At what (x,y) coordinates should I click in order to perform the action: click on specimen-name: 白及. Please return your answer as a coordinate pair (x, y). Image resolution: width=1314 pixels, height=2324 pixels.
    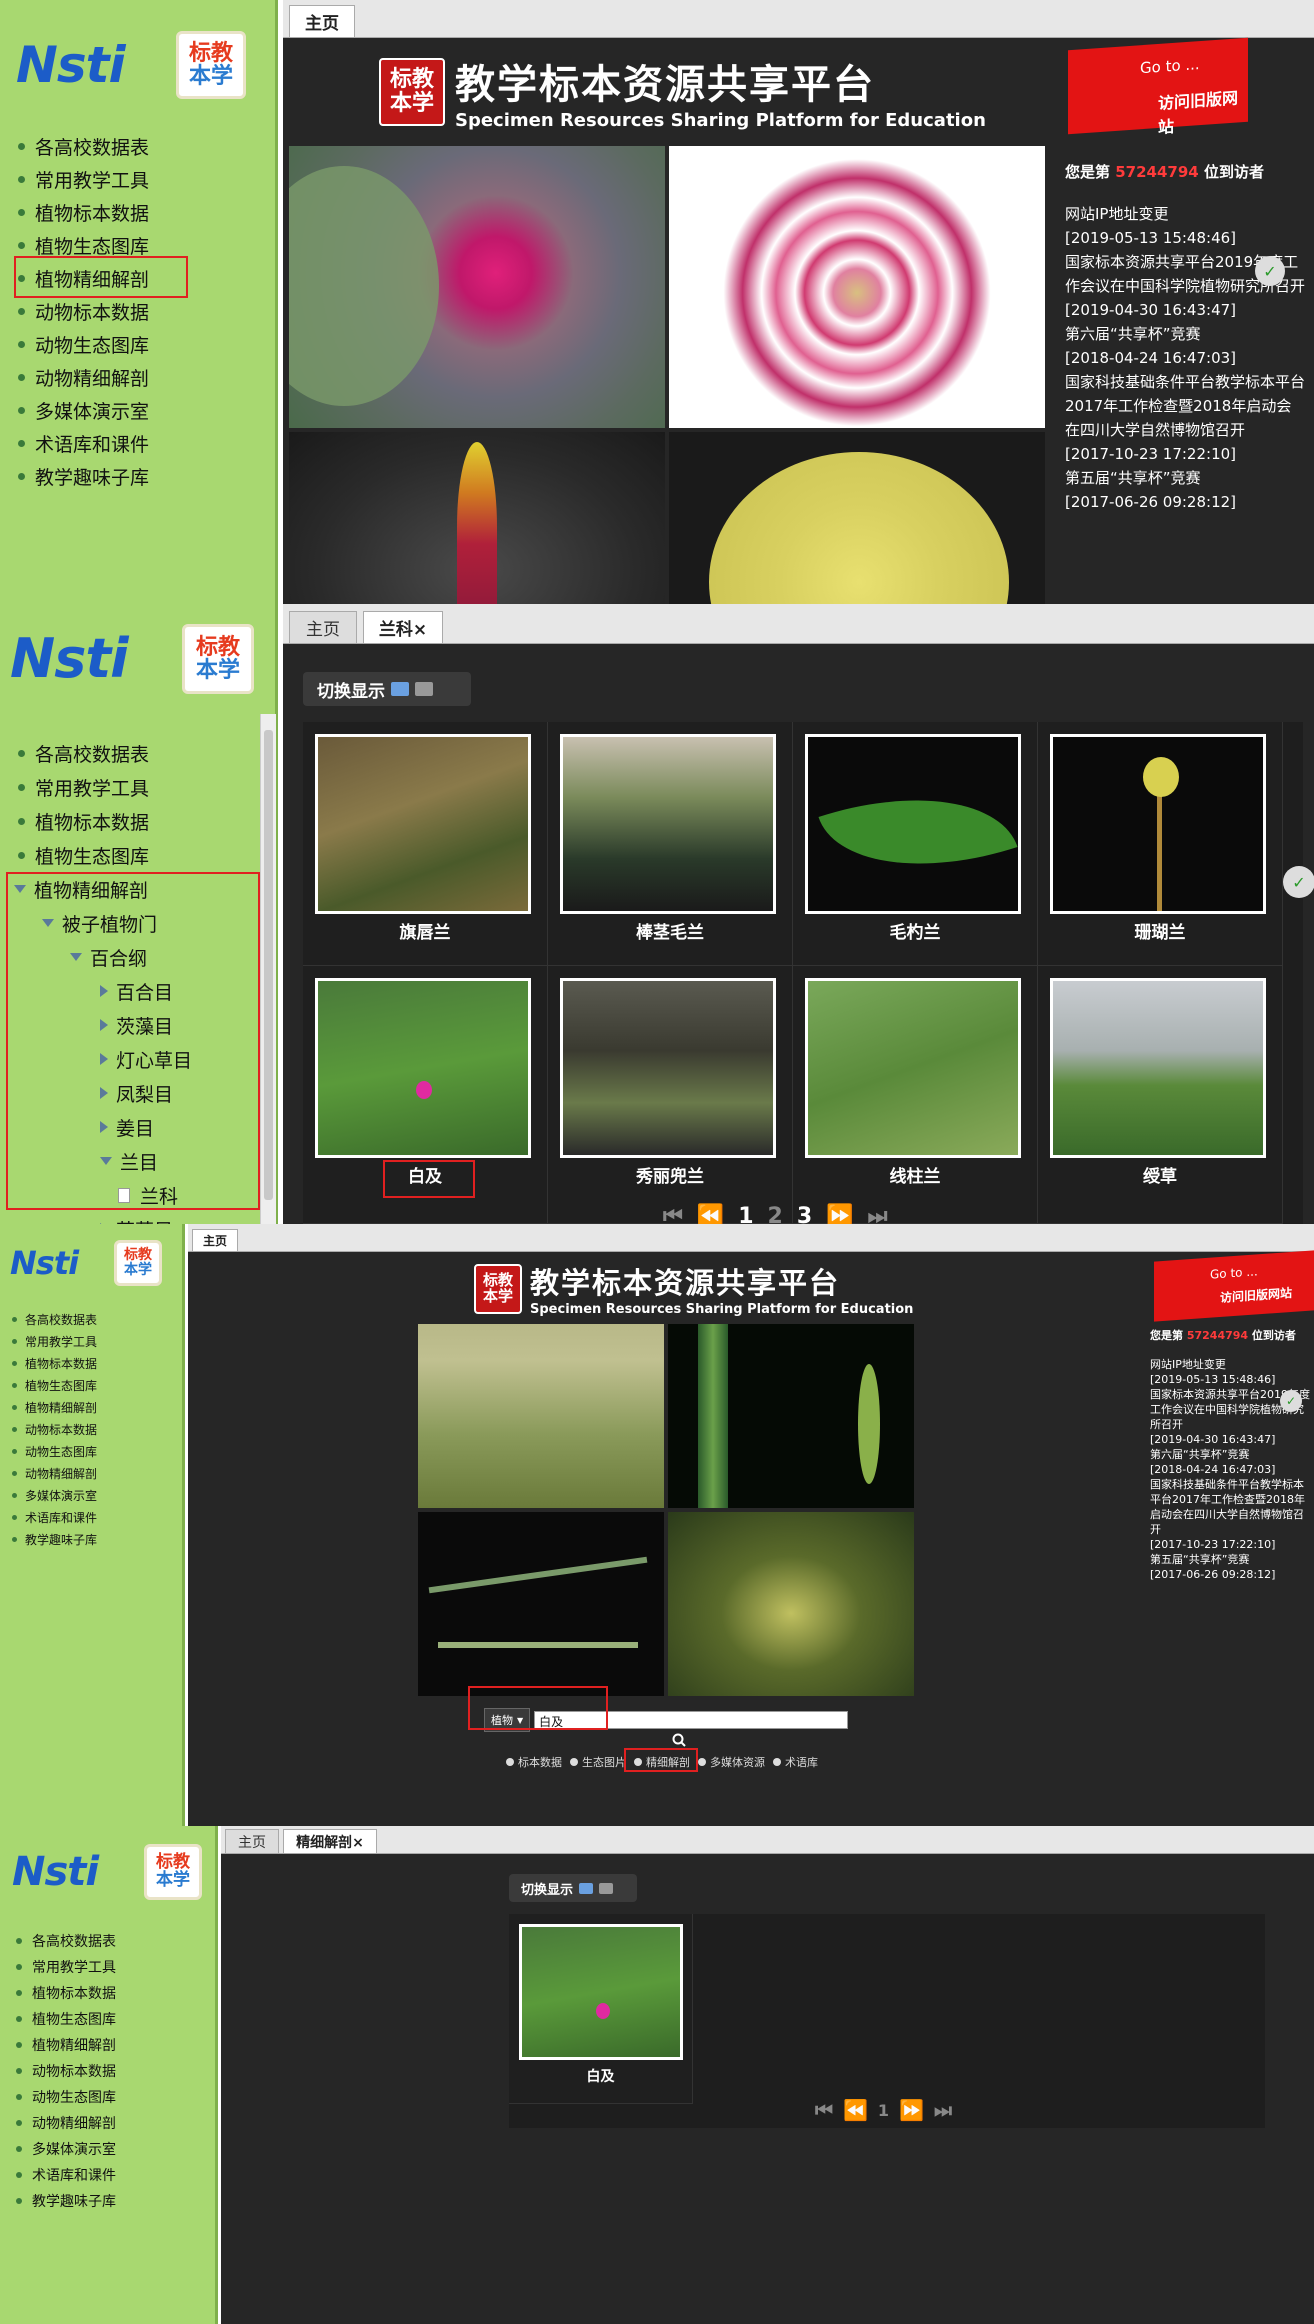
    Looking at the image, I should click on (600, 2076).